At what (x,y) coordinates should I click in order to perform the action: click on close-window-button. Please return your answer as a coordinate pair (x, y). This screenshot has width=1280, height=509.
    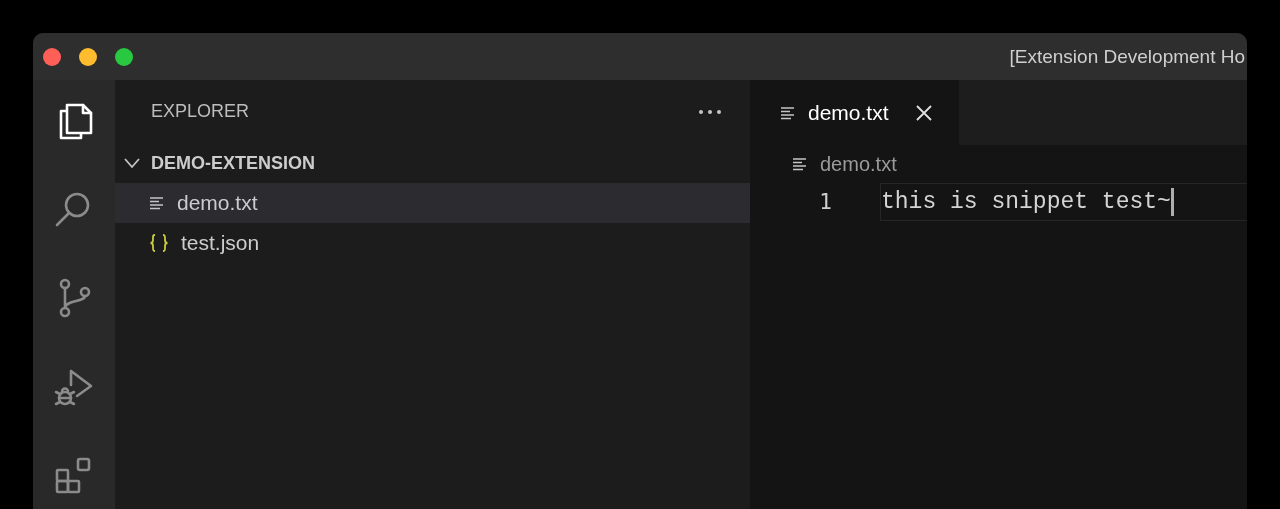
    Looking at the image, I should click on (52, 56).